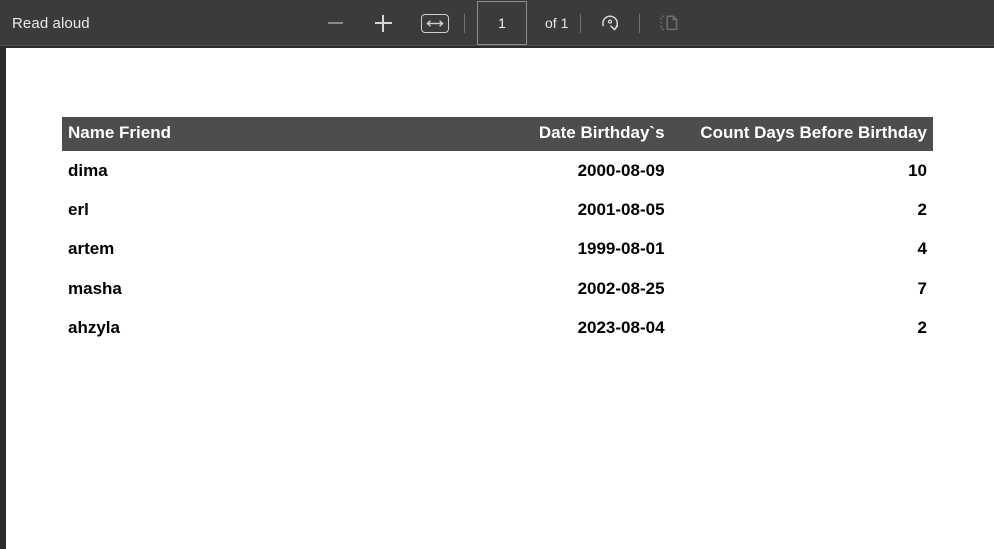 The image size is (994, 549). What do you see at coordinates (917, 170) in the screenshot?
I see `cell-count: 10` at bounding box center [917, 170].